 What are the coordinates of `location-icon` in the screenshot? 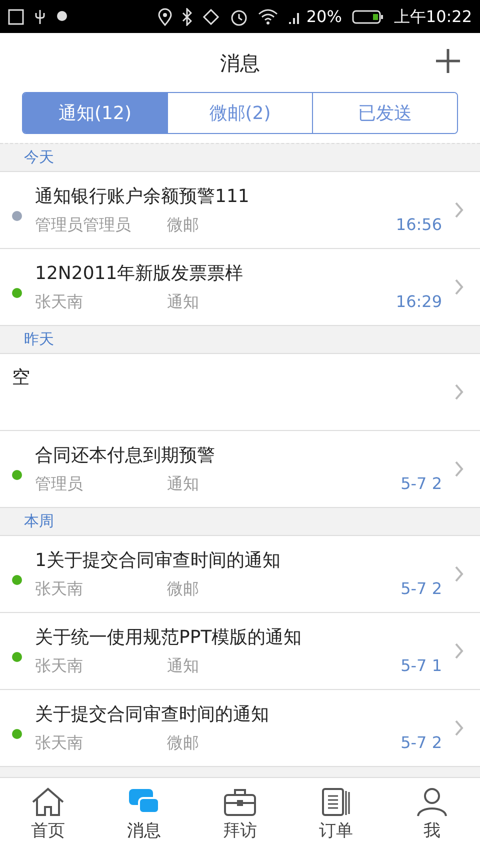 It's located at (165, 17).